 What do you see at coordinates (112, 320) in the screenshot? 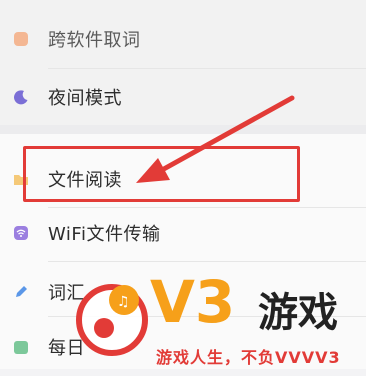
I see `watermark-logo-icon: ♫` at bounding box center [112, 320].